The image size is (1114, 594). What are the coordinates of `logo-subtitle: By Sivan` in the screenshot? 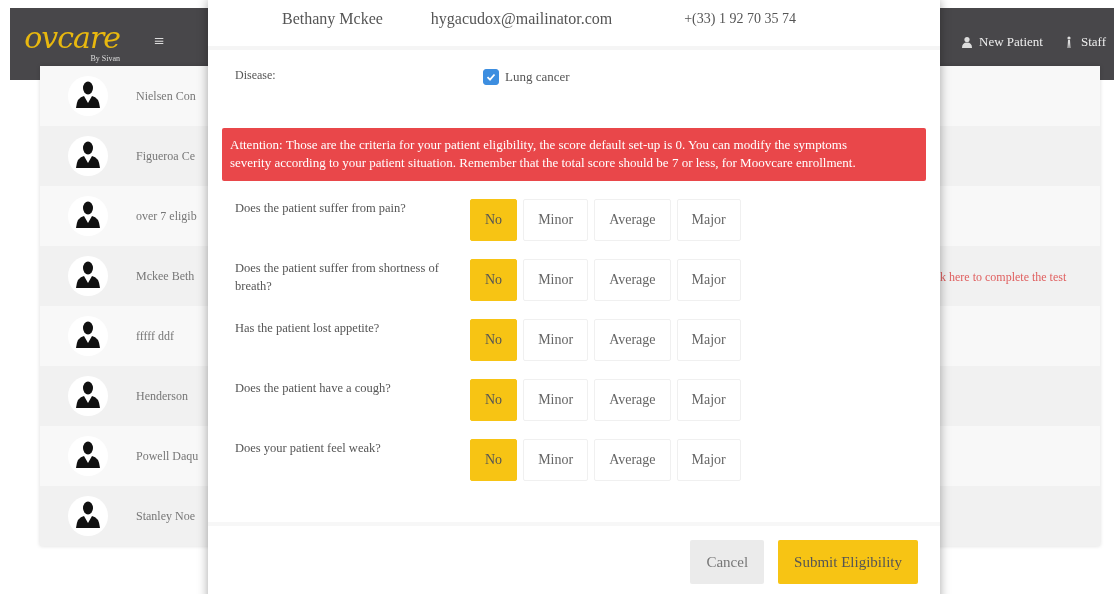 It's located at (105, 58).